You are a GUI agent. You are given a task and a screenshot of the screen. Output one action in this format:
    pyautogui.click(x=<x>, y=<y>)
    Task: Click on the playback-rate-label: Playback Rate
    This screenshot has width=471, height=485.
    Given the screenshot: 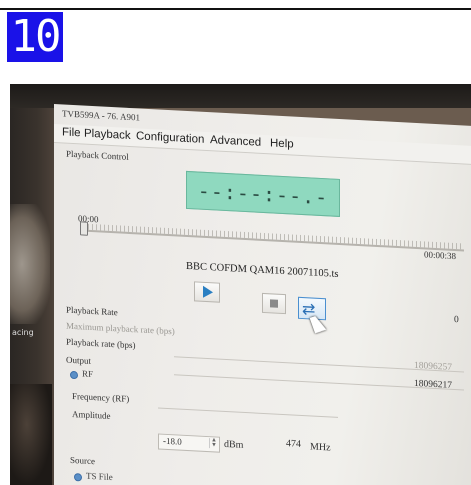 What is the action you would take?
    pyautogui.click(x=92, y=311)
    